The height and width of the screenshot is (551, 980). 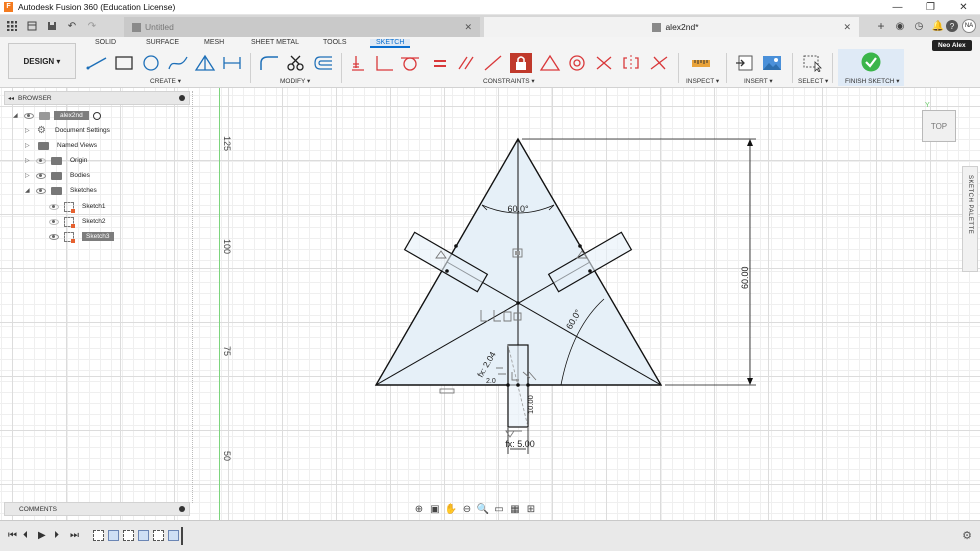 What do you see at coordinates (515, 509) in the screenshot?
I see `grid-settings-icon: ▦` at bounding box center [515, 509].